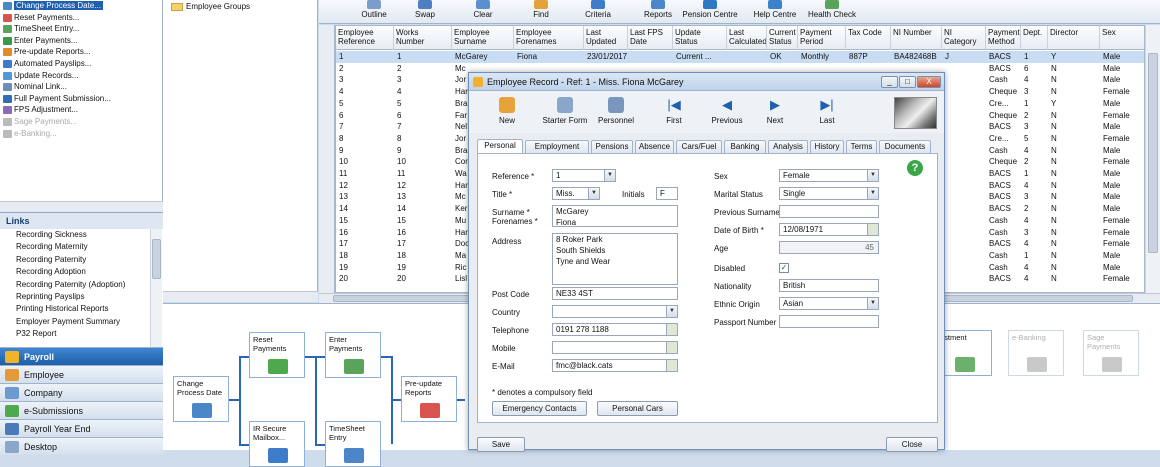 The image size is (1160, 467). What do you see at coordinates (81, 356) in the screenshot?
I see `nav-payroll: Payroll` at bounding box center [81, 356].